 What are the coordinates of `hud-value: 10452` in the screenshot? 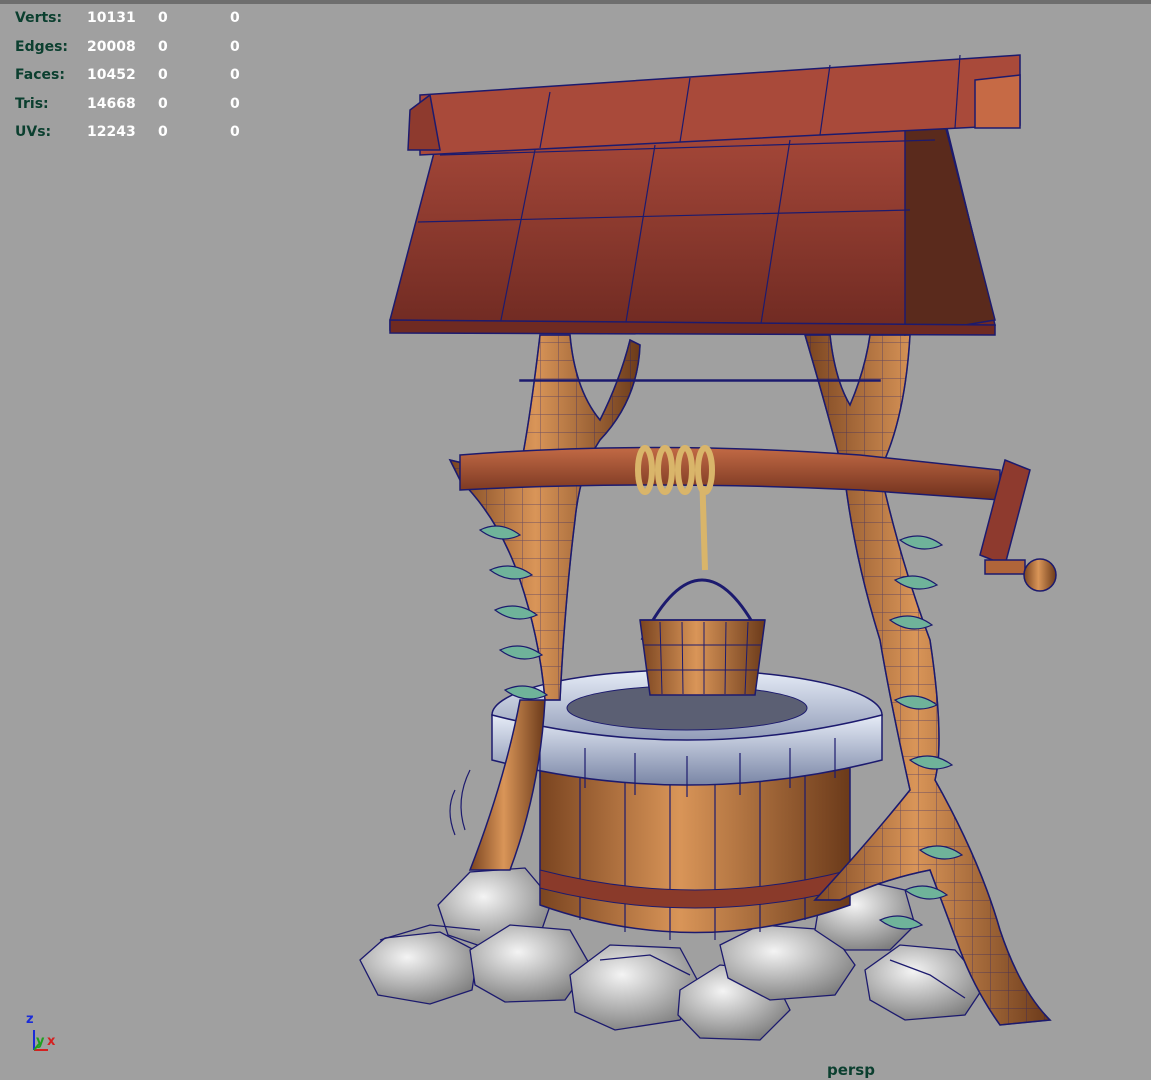 It's located at (111, 75).